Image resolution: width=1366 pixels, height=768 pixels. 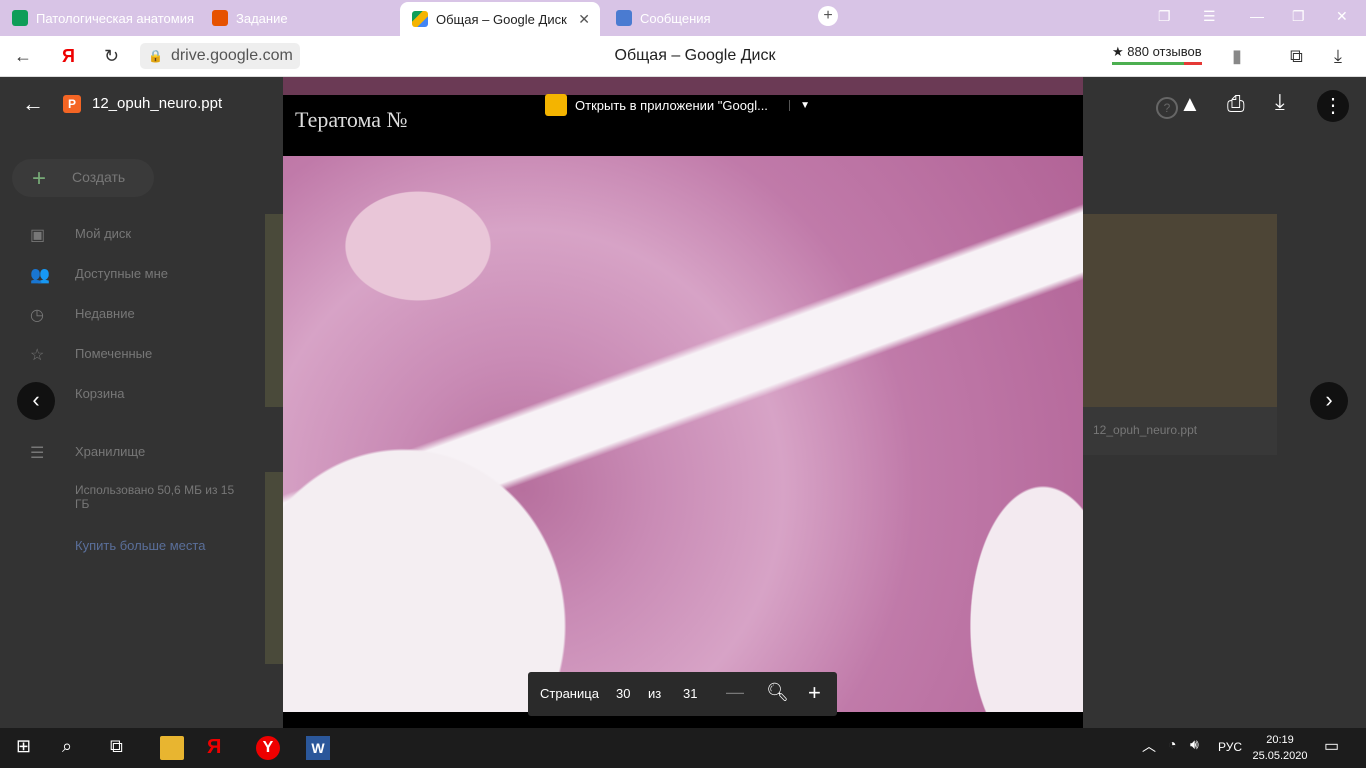 I want to click on recent-icon: ◷, so click(x=37, y=315).